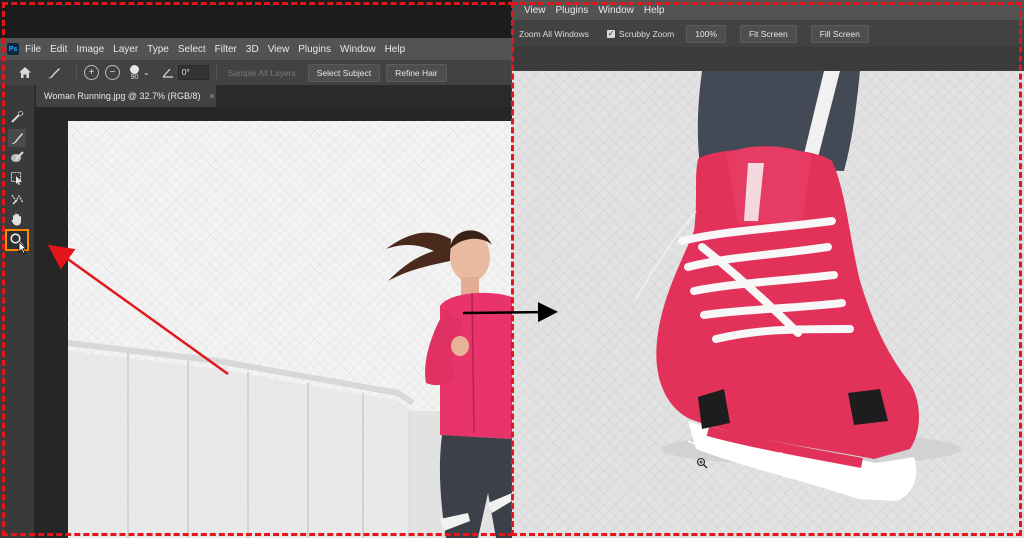  What do you see at coordinates (138, 310) in the screenshot?
I see `red-arrow` at bounding box center [138, 310].